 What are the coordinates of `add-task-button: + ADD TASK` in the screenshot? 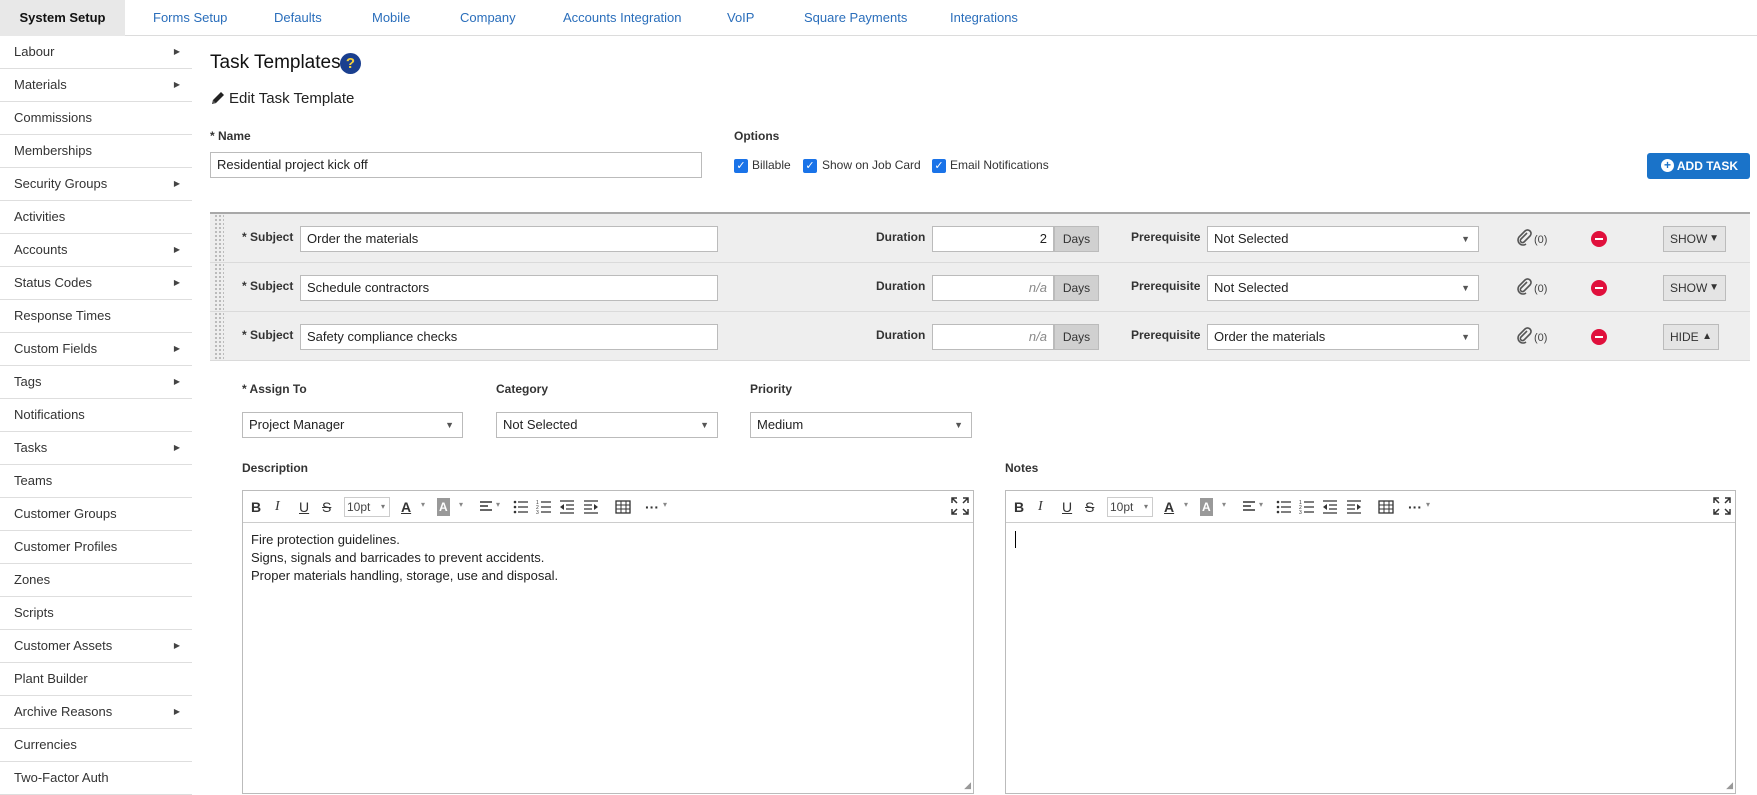 It's located at (1698, 166).